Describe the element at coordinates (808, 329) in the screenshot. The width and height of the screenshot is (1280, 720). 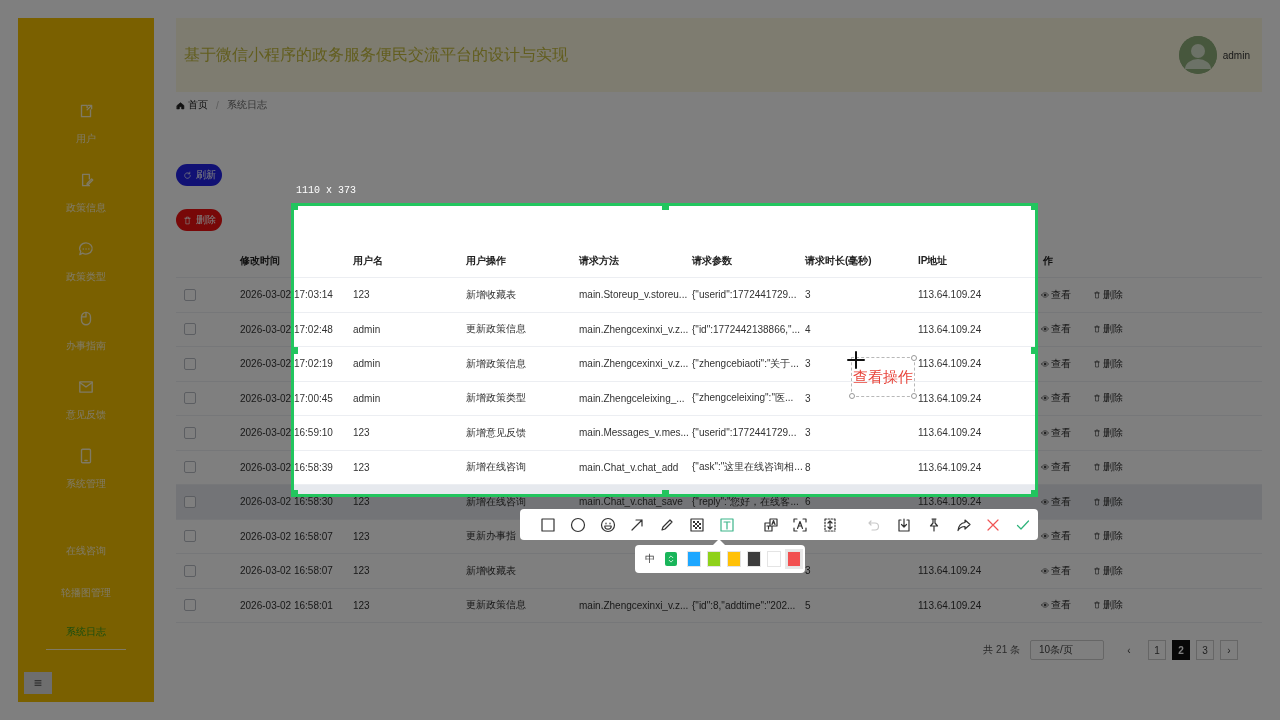
I see `table-cell: 4` at that location.